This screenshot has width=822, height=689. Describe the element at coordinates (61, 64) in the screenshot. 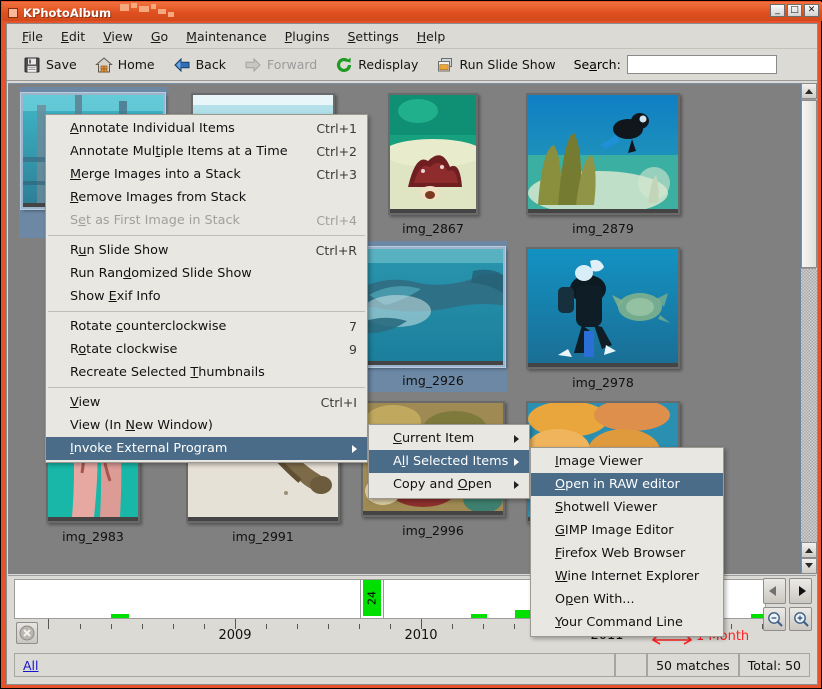

I see `save-button-label: Save` at that location.